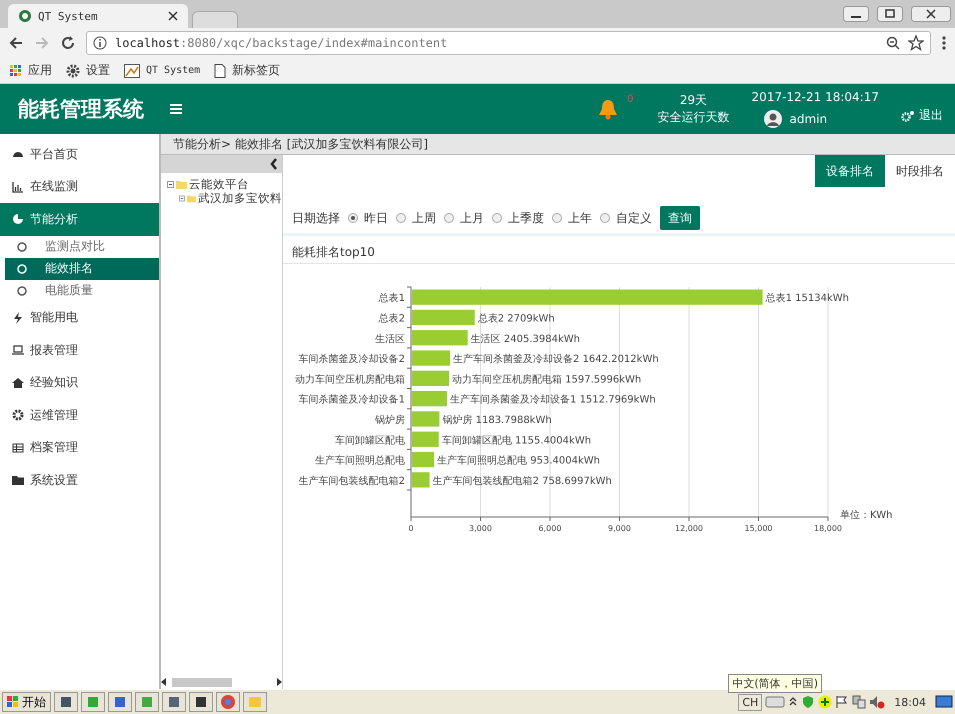  What do you see at coordinates (82, 291) in the screenshot?
I see `sidebar-subitem: 电能质量` at bounding box center [82, 291].